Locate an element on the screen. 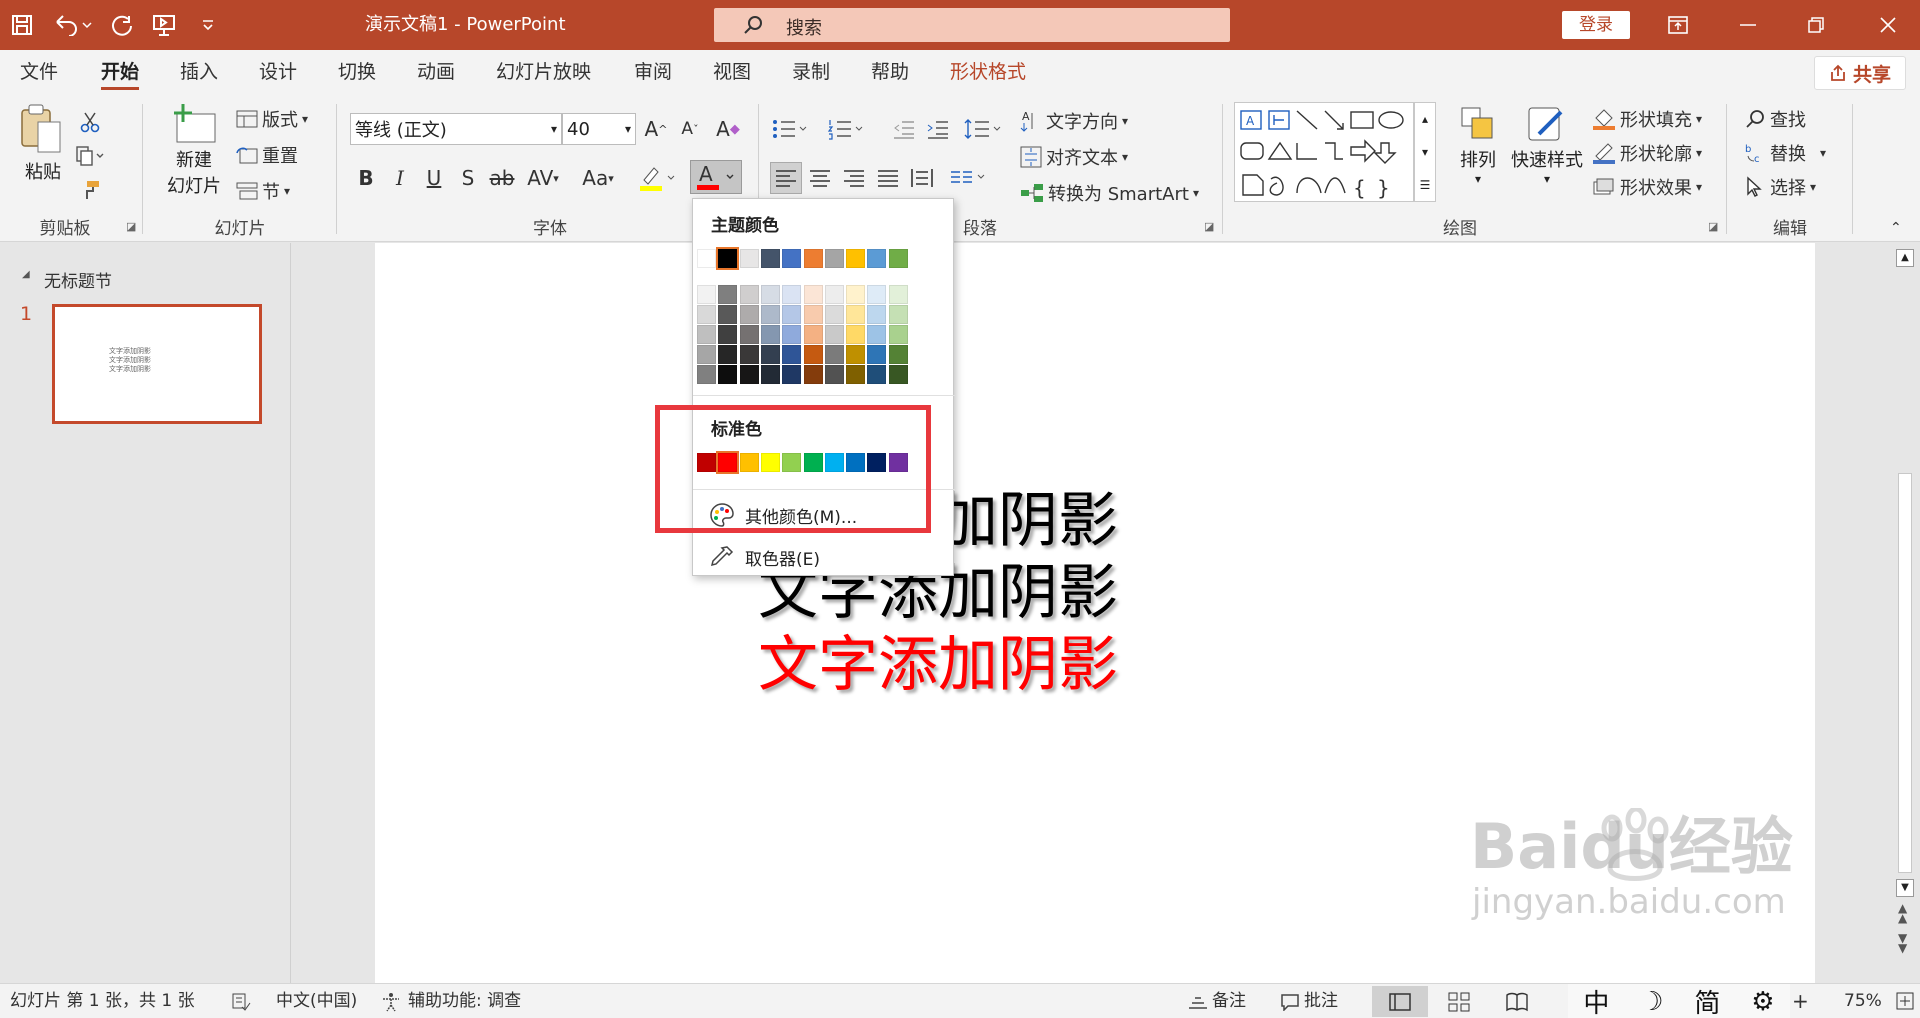 The height and width of the screenshot is (1018, 1920). tab-insert: 插入 is located at coordinates (199, 72).